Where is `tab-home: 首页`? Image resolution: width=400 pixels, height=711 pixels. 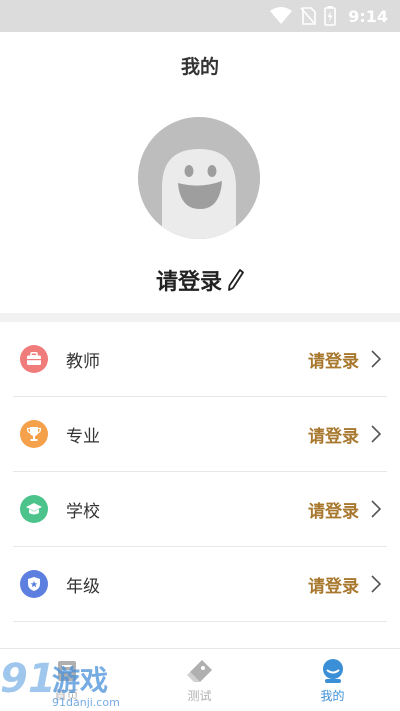 tab-home: 首页 is located at coordinates (66, 680).